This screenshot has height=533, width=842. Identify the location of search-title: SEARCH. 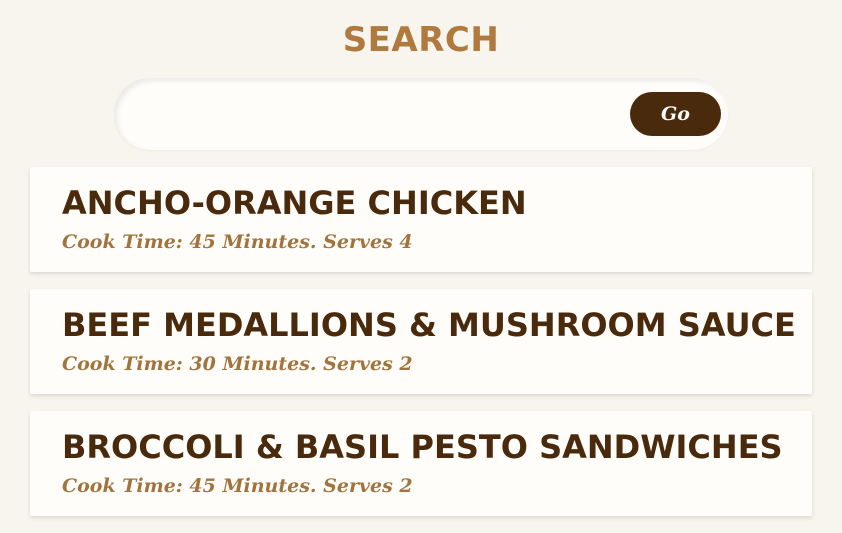
(421, 40).